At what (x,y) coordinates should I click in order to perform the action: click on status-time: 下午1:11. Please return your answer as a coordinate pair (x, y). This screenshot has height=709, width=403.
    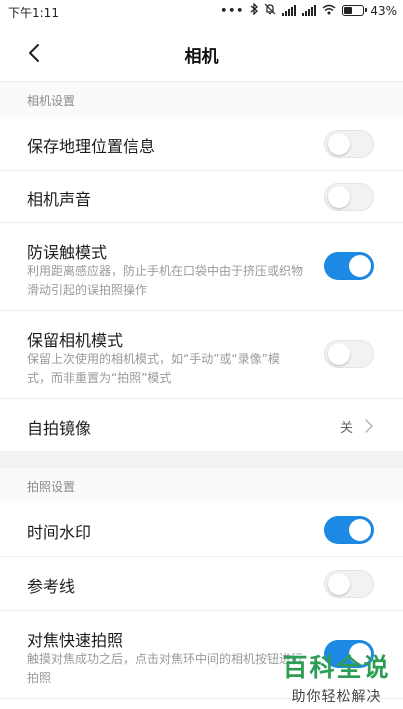
    Looking at the image, I should click on (33, 13).